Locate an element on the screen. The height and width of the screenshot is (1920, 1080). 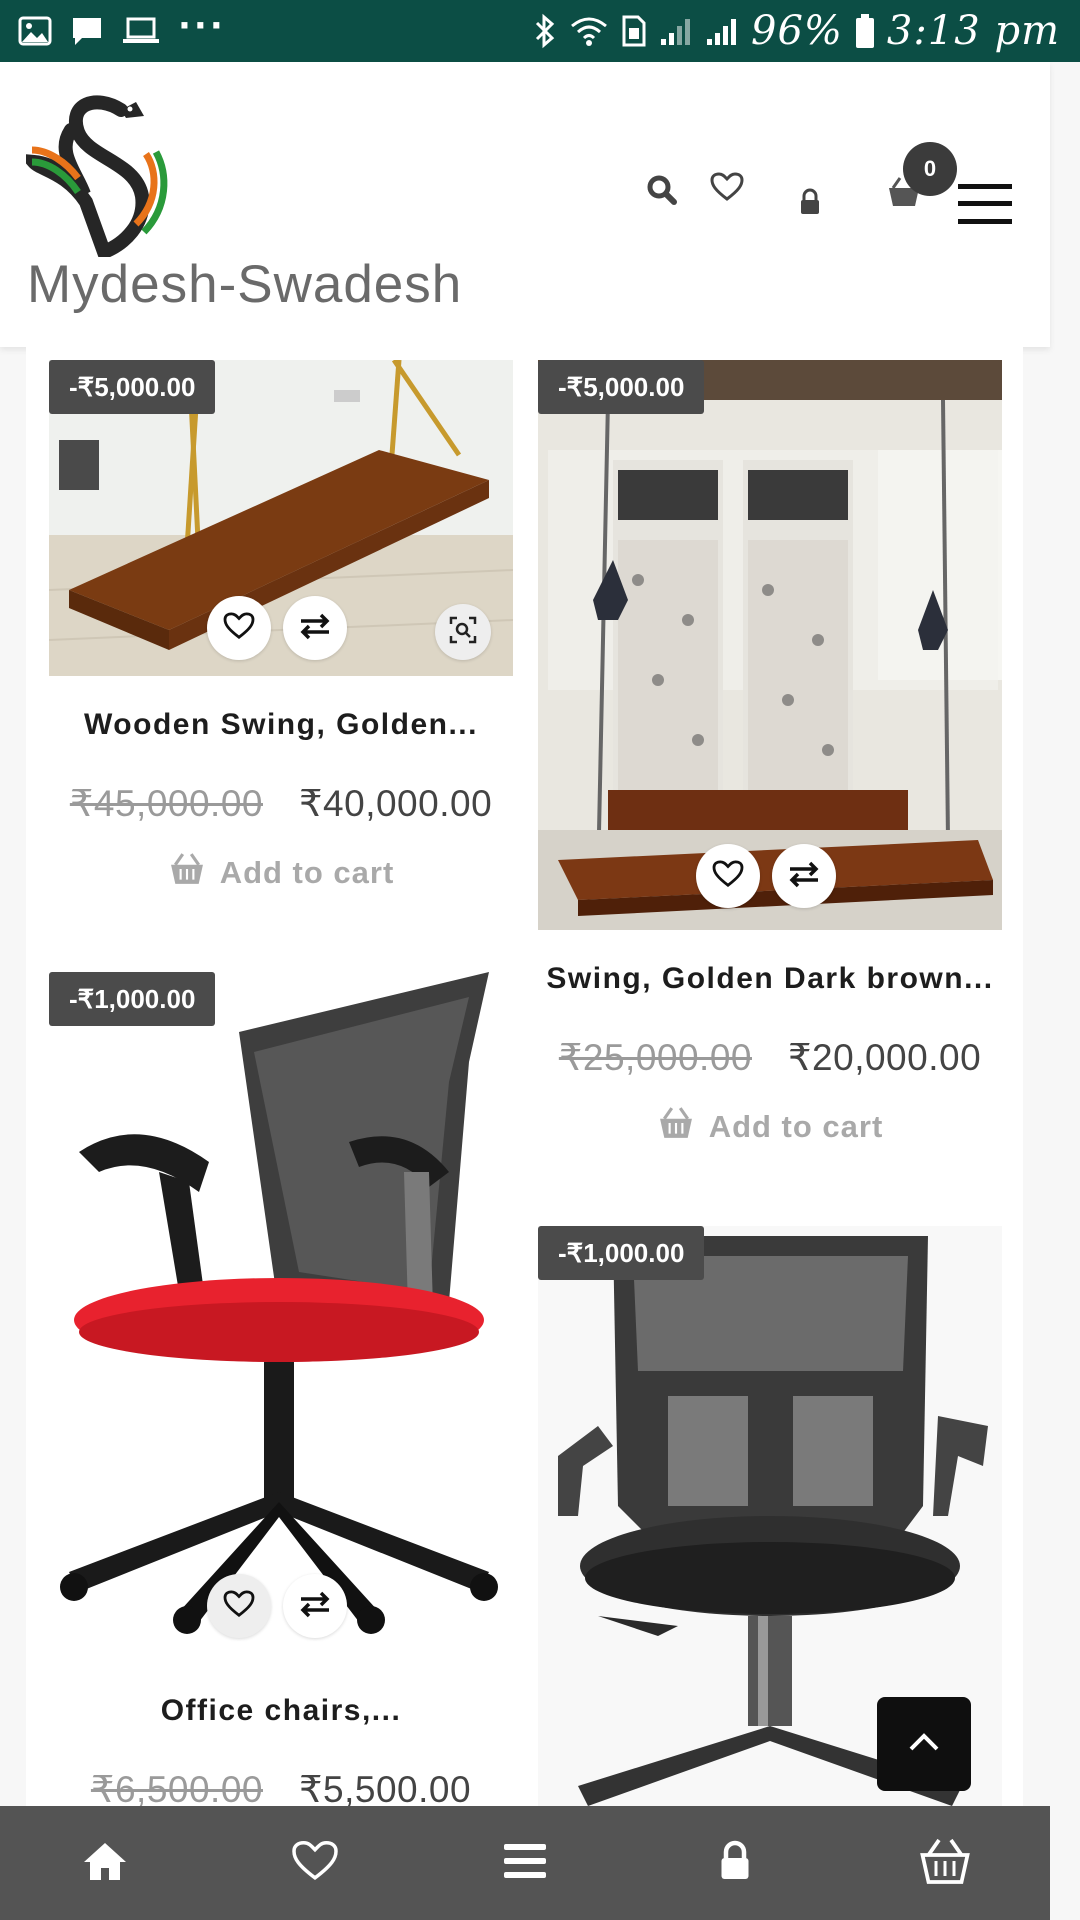
nav-wishlist is located at coordinates (315, 1863).